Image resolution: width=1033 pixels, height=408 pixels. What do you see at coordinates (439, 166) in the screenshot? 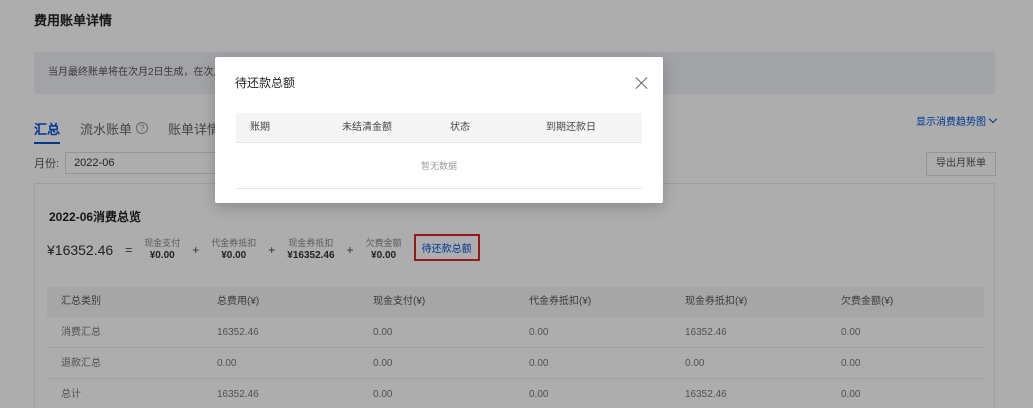
I see `empty-state-text: 暂无数据` at bounding box center [439, 166].